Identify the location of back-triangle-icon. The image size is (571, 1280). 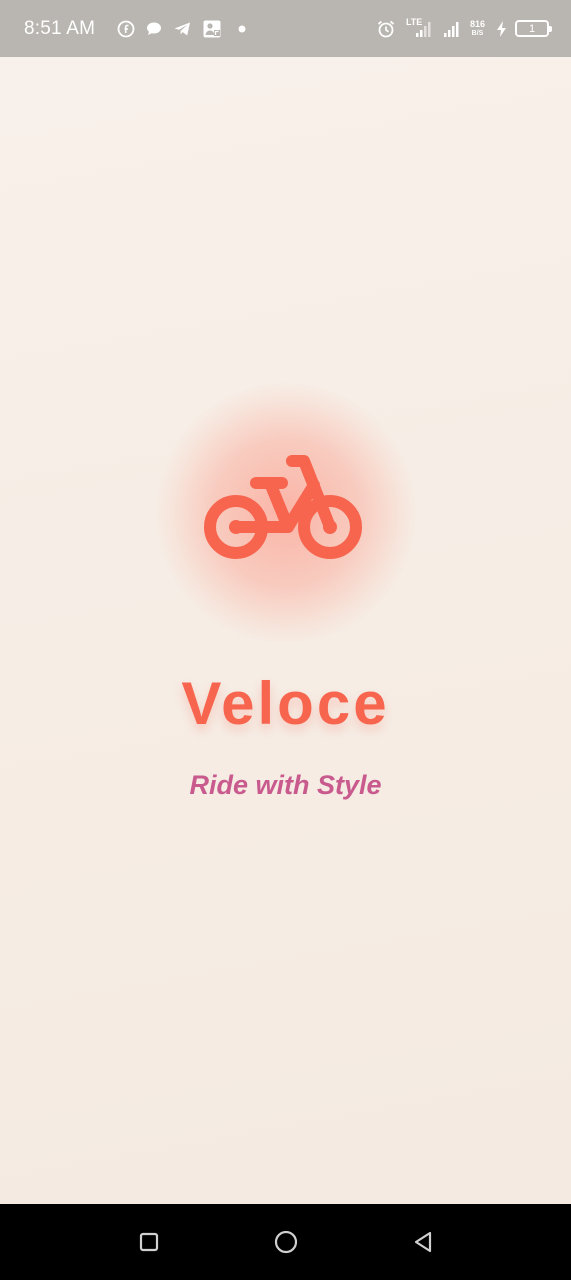
(422, 1242).